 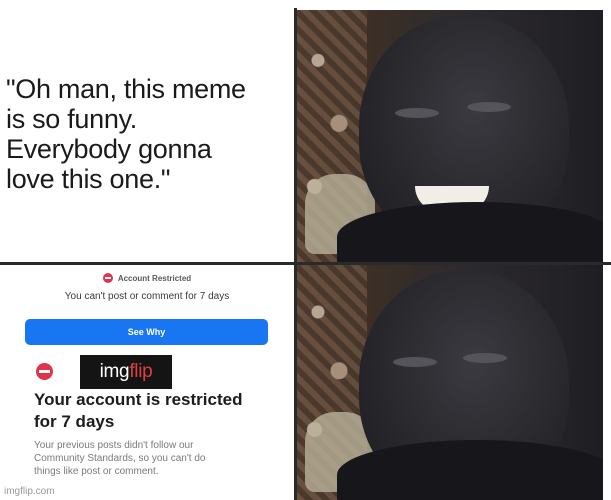 I want to click on restricted-large-icon, so click(x=44, y=371).